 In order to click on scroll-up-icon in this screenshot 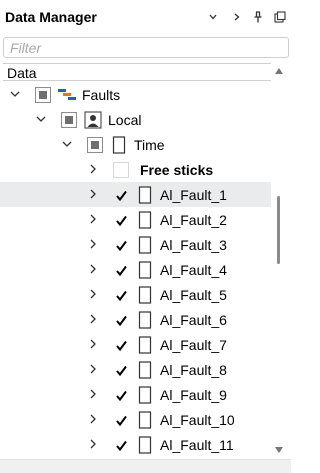, I will do `click(279, 71)`.